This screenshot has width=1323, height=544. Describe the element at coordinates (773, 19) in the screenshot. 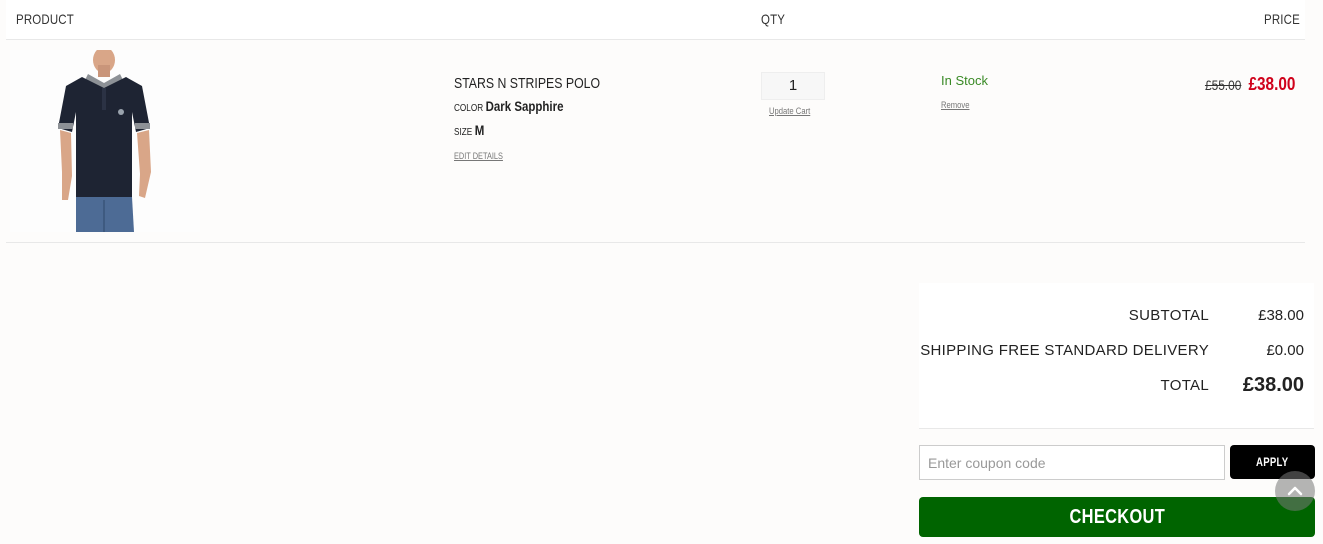

I see `header-qty: QTY` at that location.